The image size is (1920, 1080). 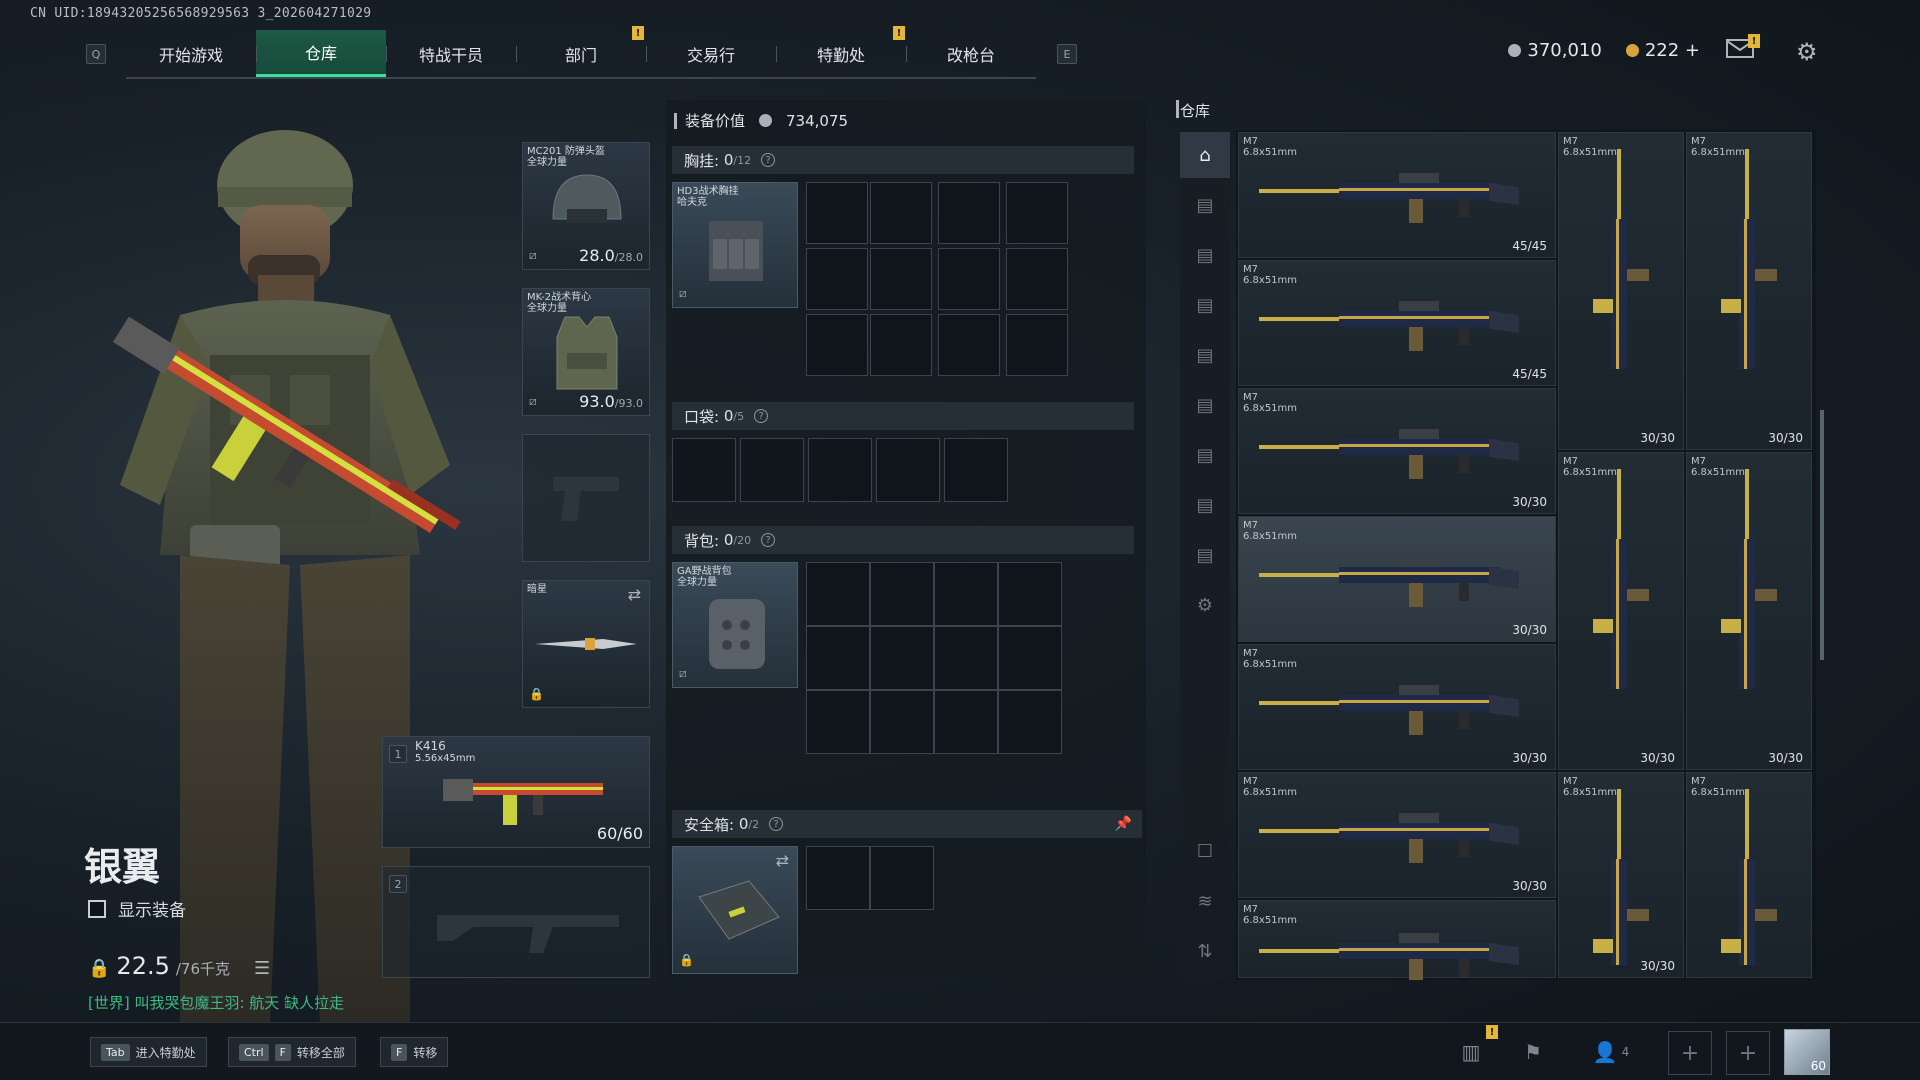 I want to click on tab-special-ops: 特勤处, so click(x=841, y=53).